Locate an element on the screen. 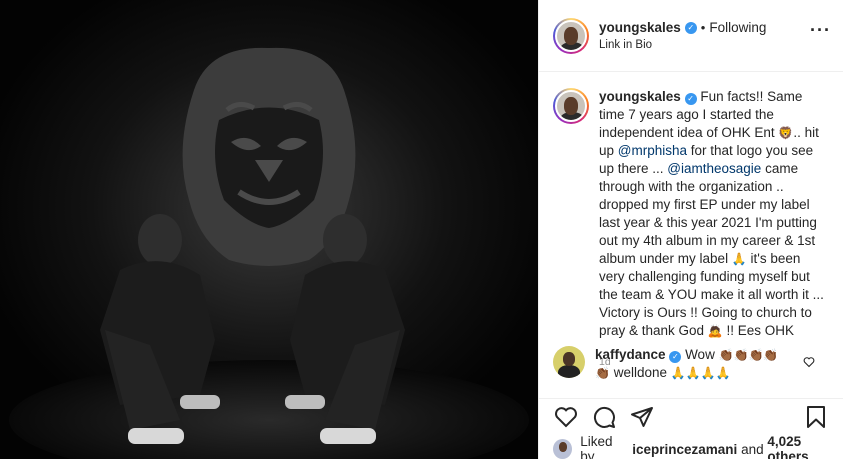 The image size is (843, 459). pray-emoji: 🙏 is located at coordinates (739, 259).